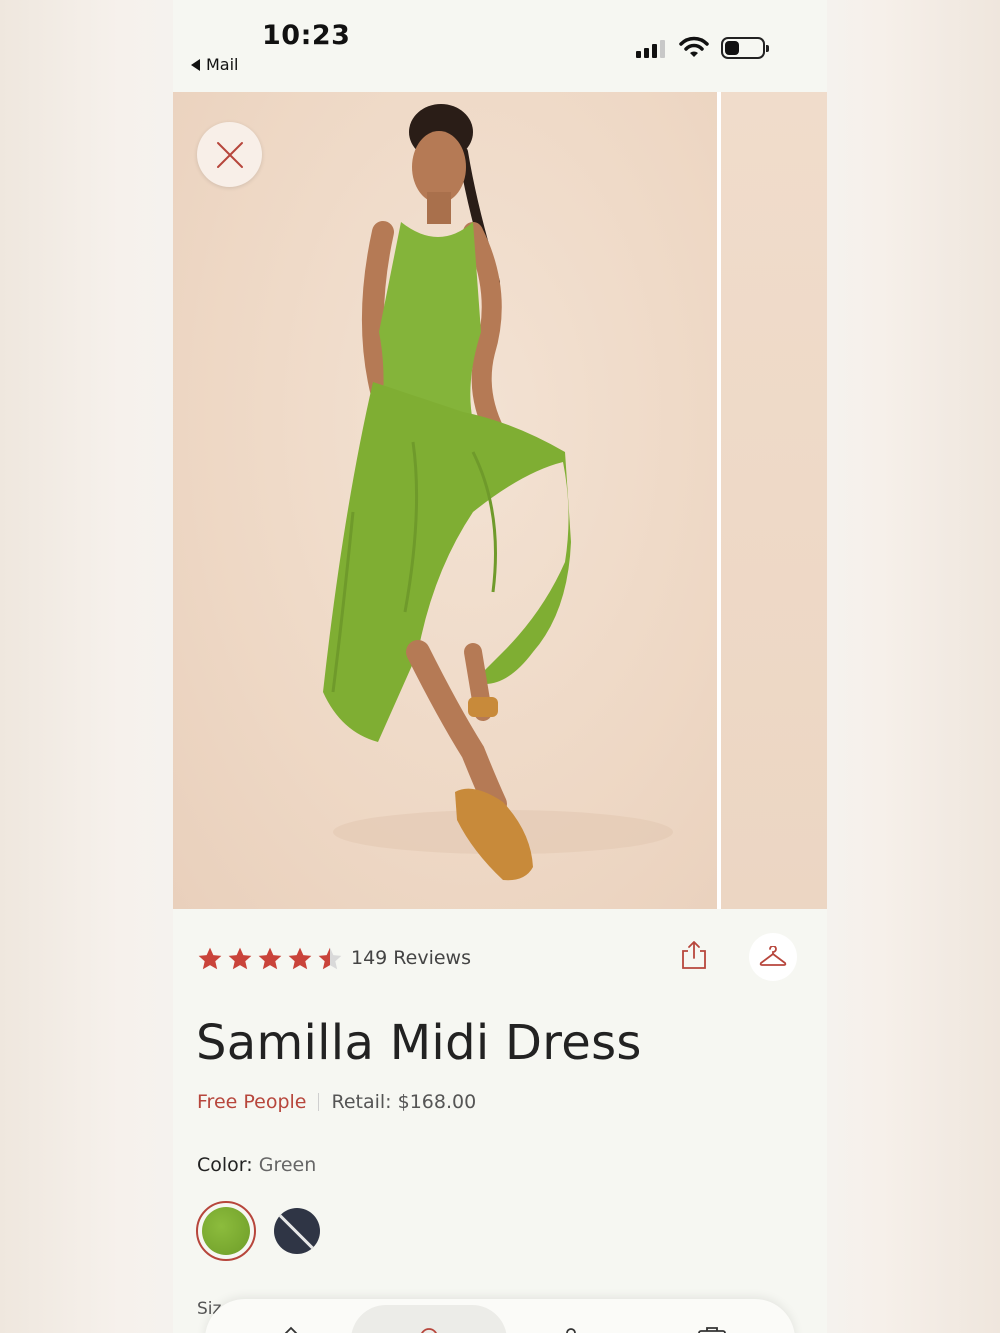 This screenshot has width=1000, height=1333. Describe the element at coordinates (500, 1316) in the screenshot. I see `bottom-nav-bar` at that location.